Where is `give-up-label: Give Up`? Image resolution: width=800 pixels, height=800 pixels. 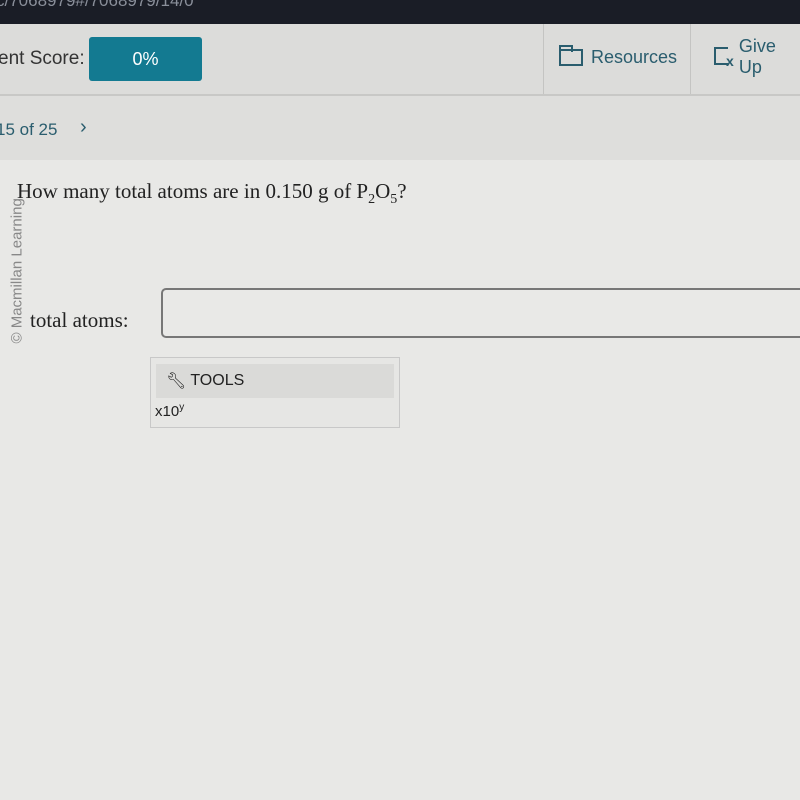 give-up-label: Give Up is located at coordinates (757, 56).